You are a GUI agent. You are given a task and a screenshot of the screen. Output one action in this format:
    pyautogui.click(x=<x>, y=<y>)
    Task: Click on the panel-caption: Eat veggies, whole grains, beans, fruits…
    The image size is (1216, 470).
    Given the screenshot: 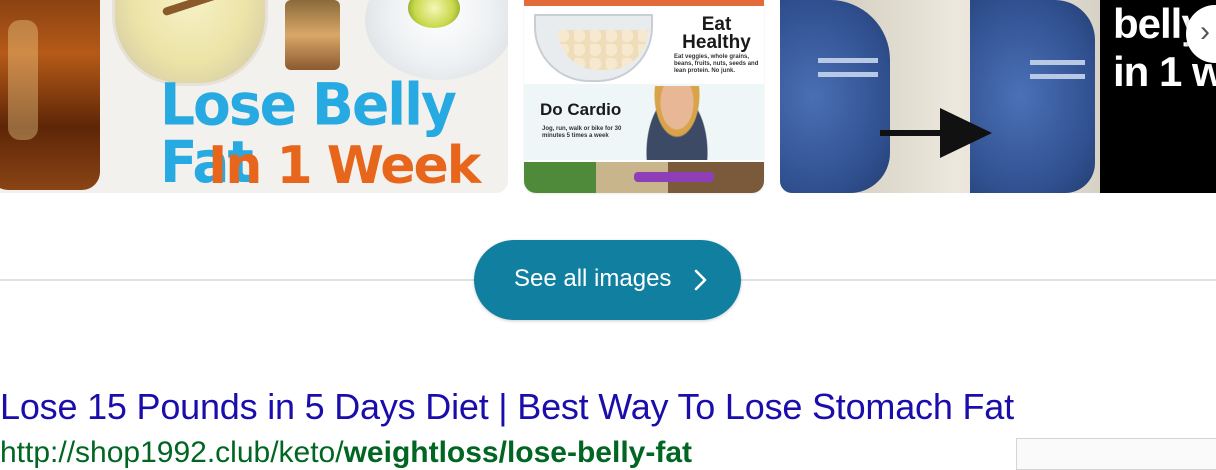 What is the action you would take?
    pyautogui.click(x=716, y=64)
    